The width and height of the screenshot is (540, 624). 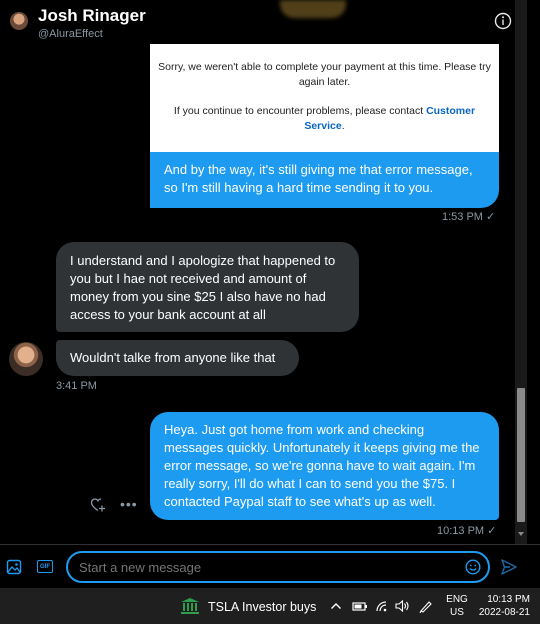 I want to click on info-icon, so click(x=503, y=21).